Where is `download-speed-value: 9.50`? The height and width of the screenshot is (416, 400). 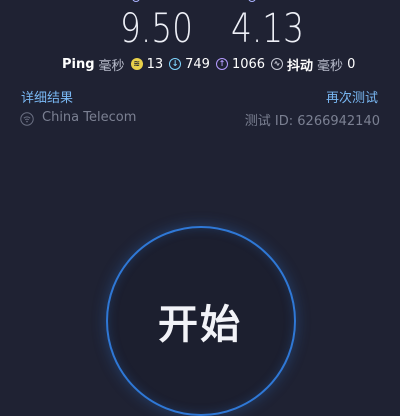
download-speed-value: 9.50 is located at coordinates (157, 29).